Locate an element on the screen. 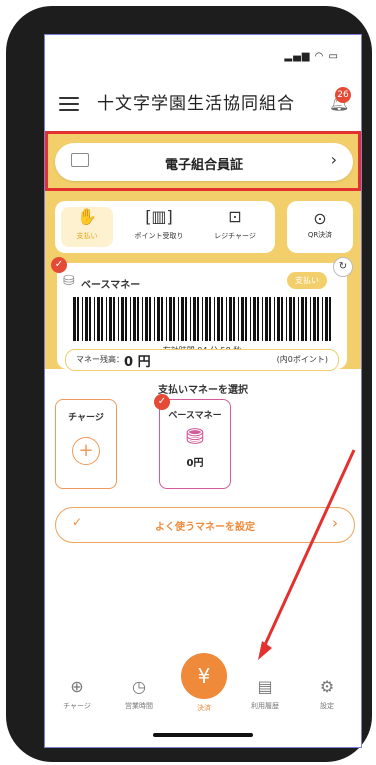  tab-register-charge: ⊡ レジチャージ is located at coordinates (235, 224).